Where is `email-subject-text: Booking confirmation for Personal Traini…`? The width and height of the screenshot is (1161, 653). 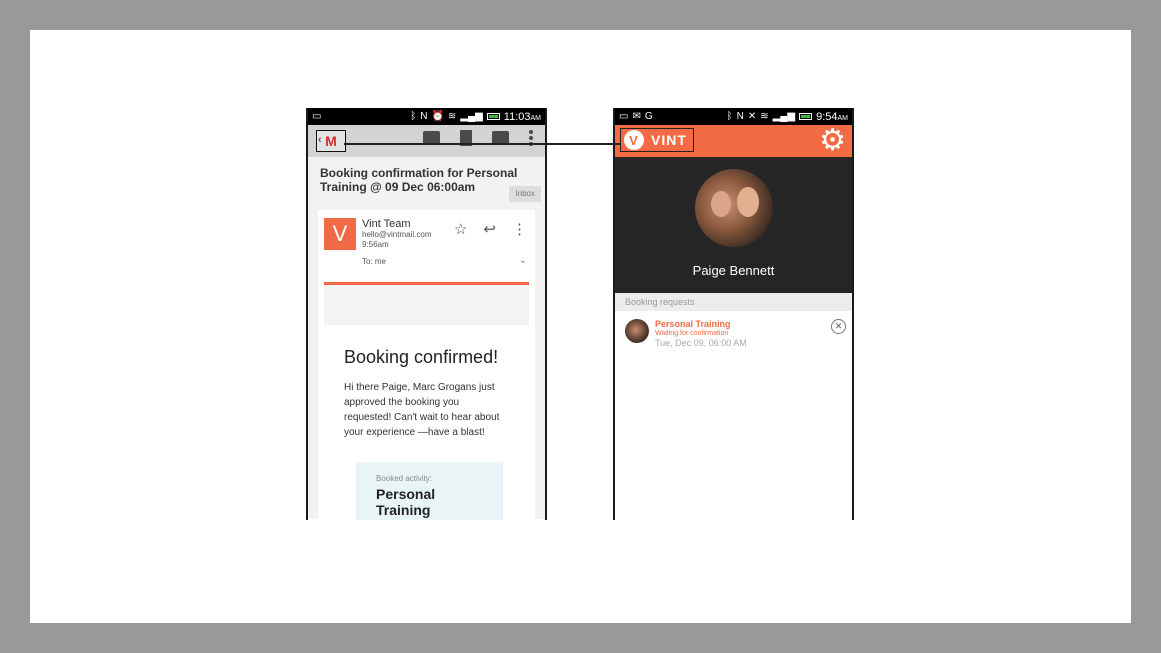
email-subject-text: Booking confirmation for Personal Traini… is located at coordinates (419, 180).